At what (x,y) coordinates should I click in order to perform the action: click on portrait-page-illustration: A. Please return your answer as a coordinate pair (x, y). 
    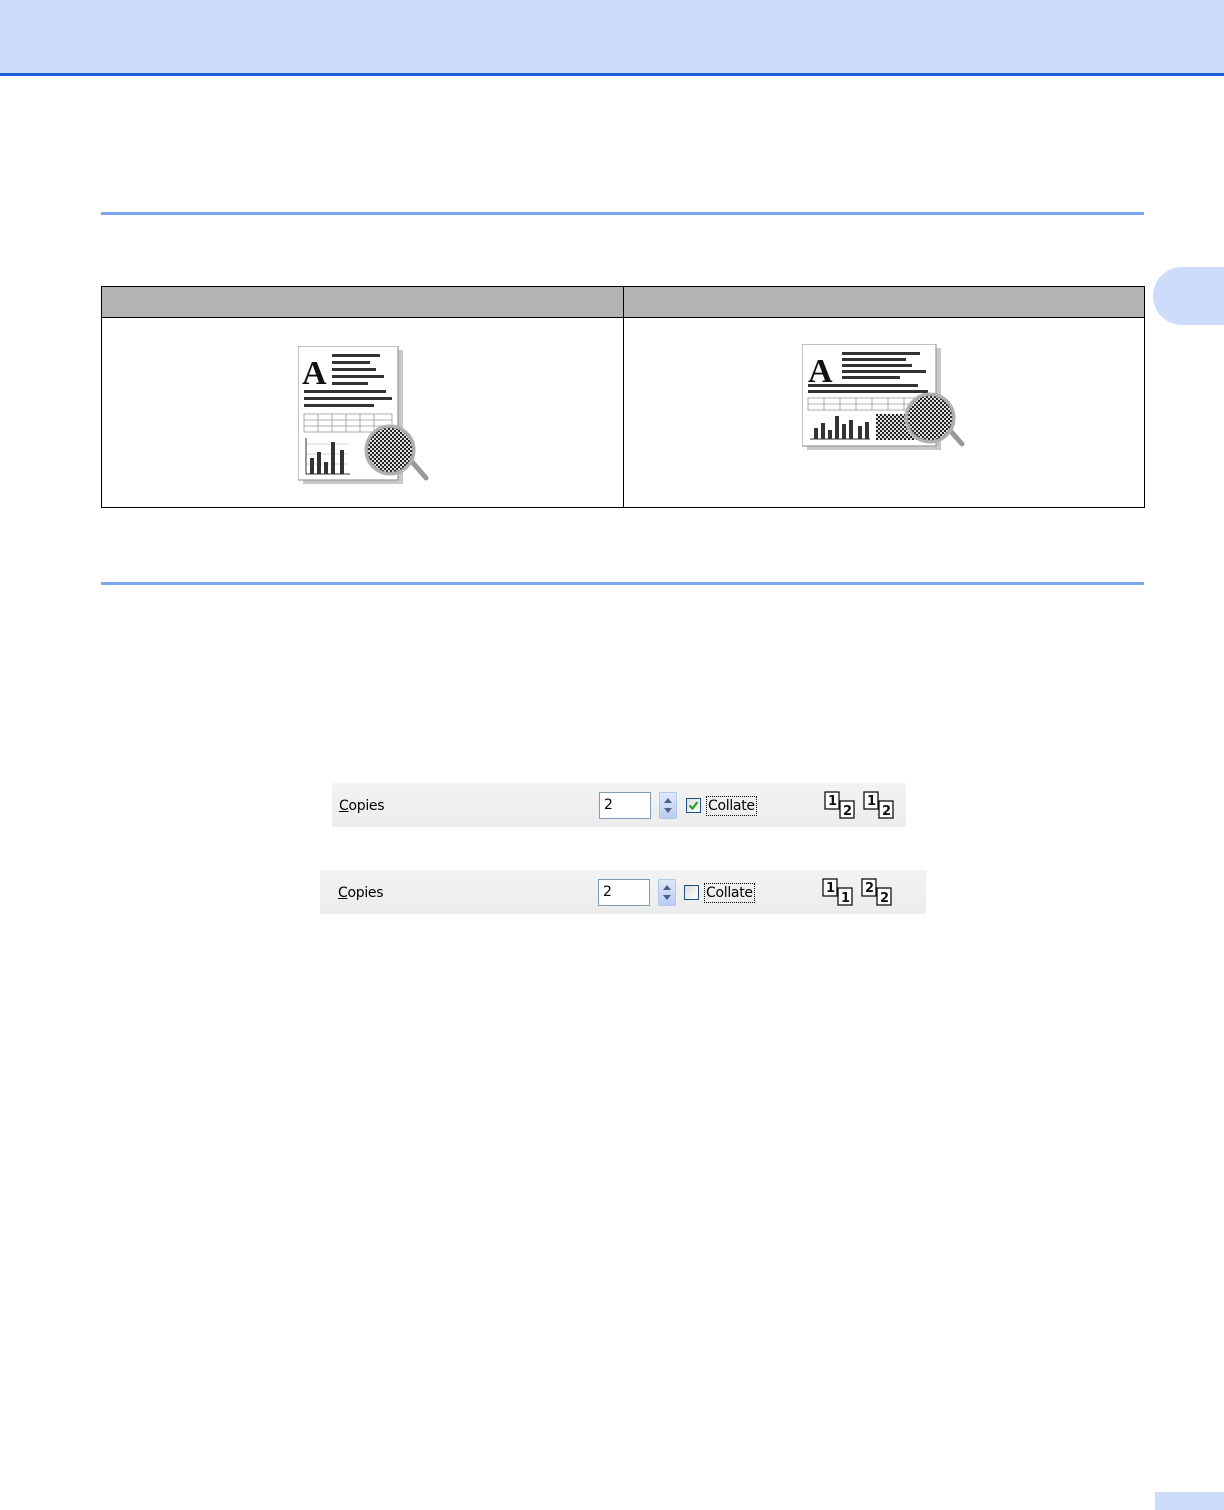
    Looking at the image, I should click on (363, 415).